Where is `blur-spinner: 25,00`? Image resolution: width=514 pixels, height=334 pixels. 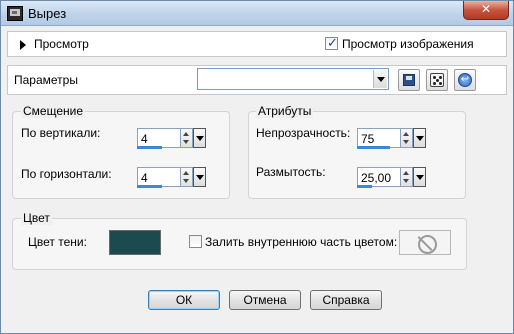
blur-spinner: 25,00 is located at coordinates (392, 178).